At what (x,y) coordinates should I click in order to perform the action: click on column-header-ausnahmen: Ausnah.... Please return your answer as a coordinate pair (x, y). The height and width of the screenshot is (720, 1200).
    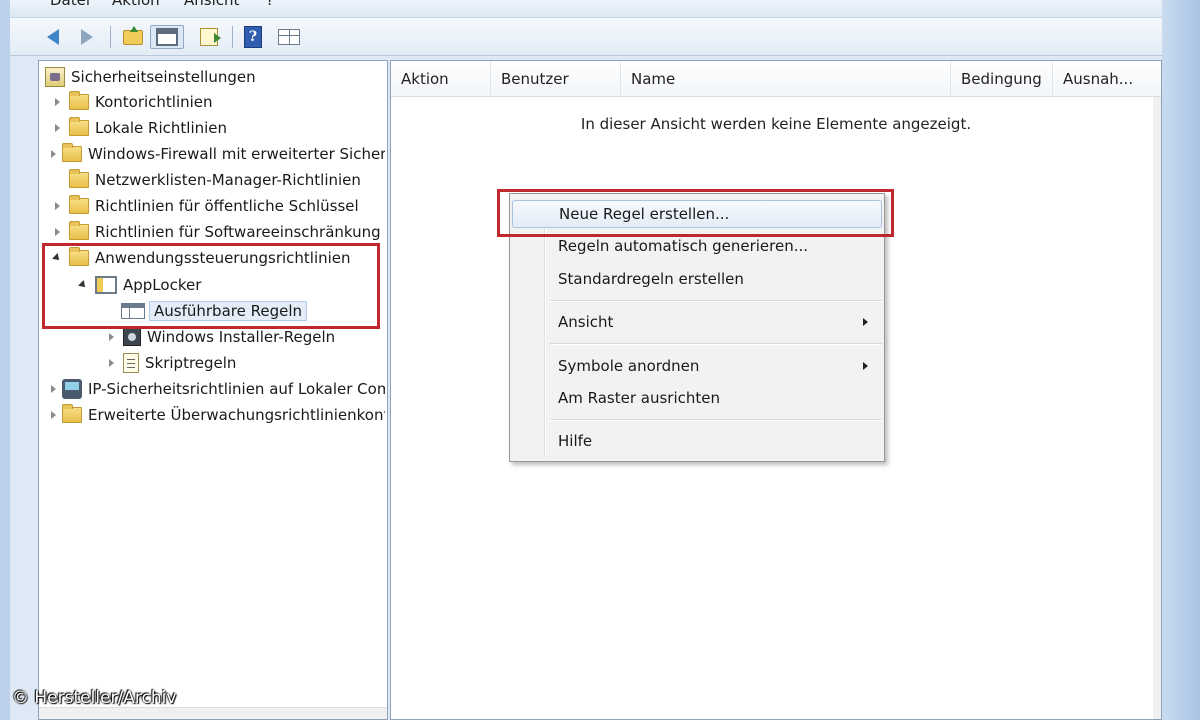
    Looking at the image, I should click on (1103, 79).